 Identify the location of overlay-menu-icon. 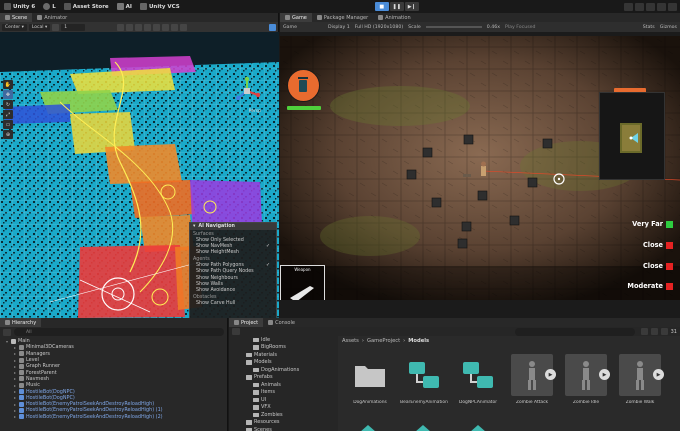
(272, 27).